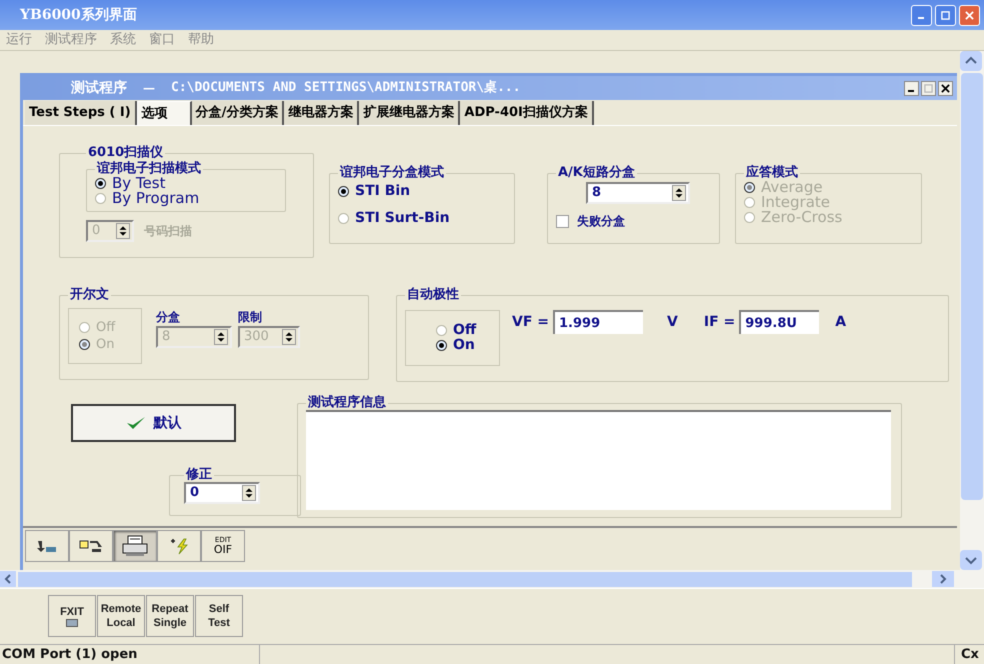 The image size is (984, 664). What do you see at coordinates (347, 403) in the screenshot?
I see `group-title: 测试程序信息` at bounding box center [347, 403].